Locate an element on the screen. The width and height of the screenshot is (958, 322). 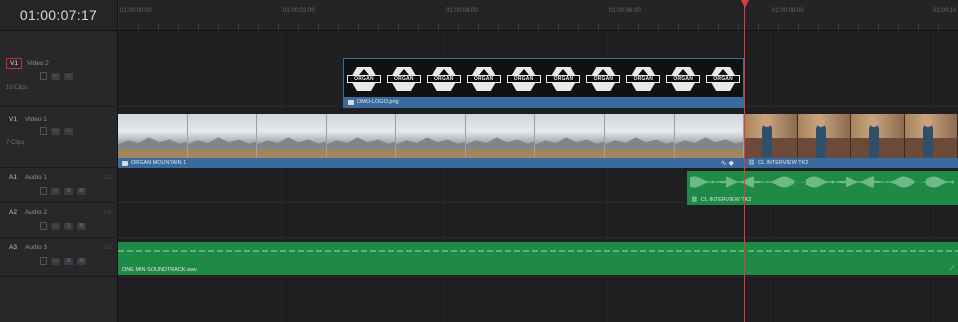
track-name: Audio 2 is located at coordinates (36, 212).